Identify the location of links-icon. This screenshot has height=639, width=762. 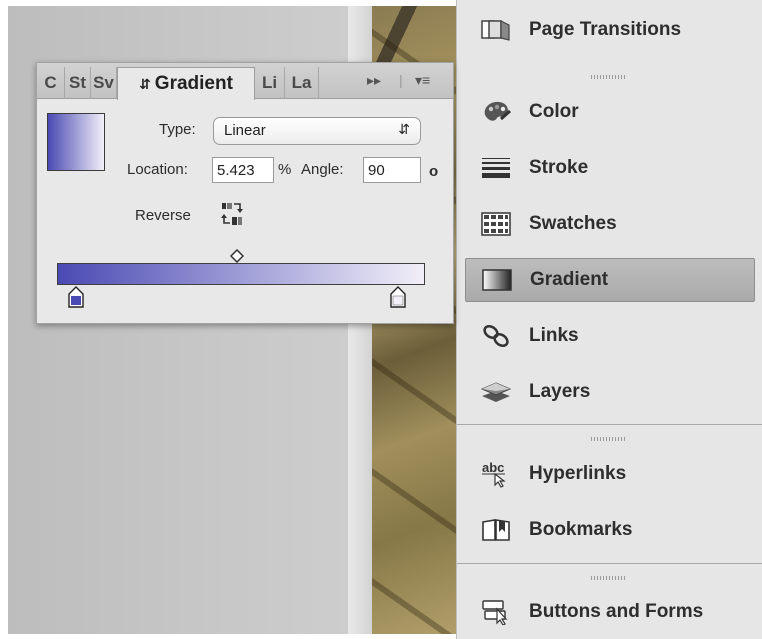
(496, 336).